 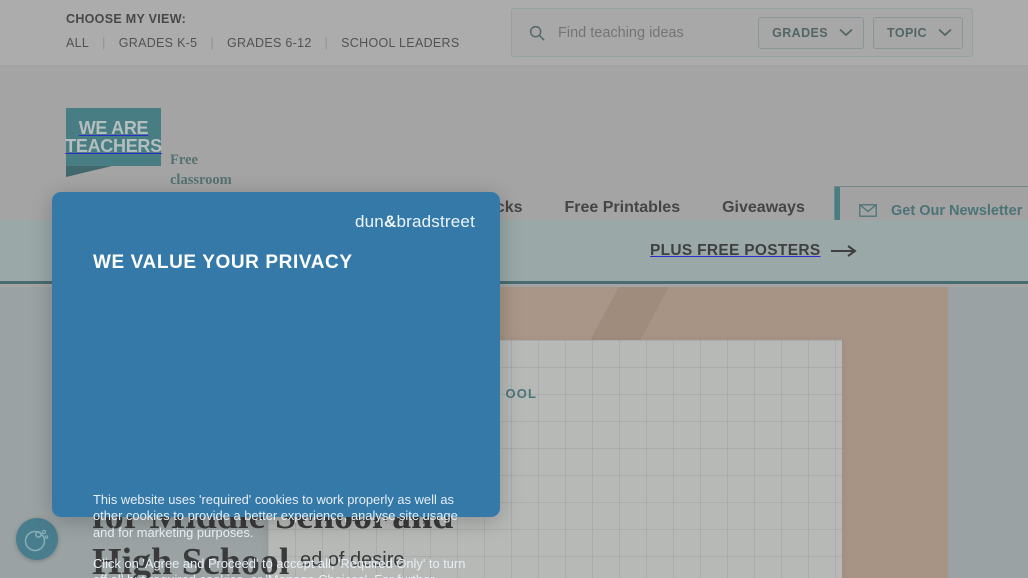 What do you see at coordinates (223, 262) in the screenshot?
I see `modal-title: WE VALUE YOUR PRIVACY` at bounding box center [223, 262].